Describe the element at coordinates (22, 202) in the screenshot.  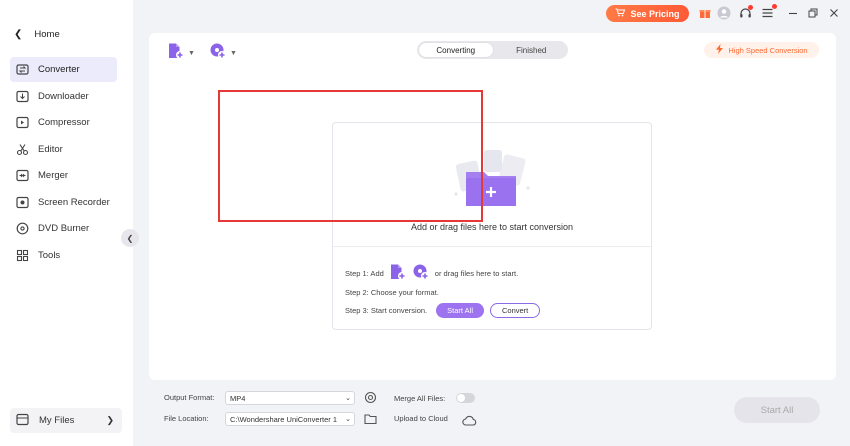
I see `screen-recorder-icon` at that location.